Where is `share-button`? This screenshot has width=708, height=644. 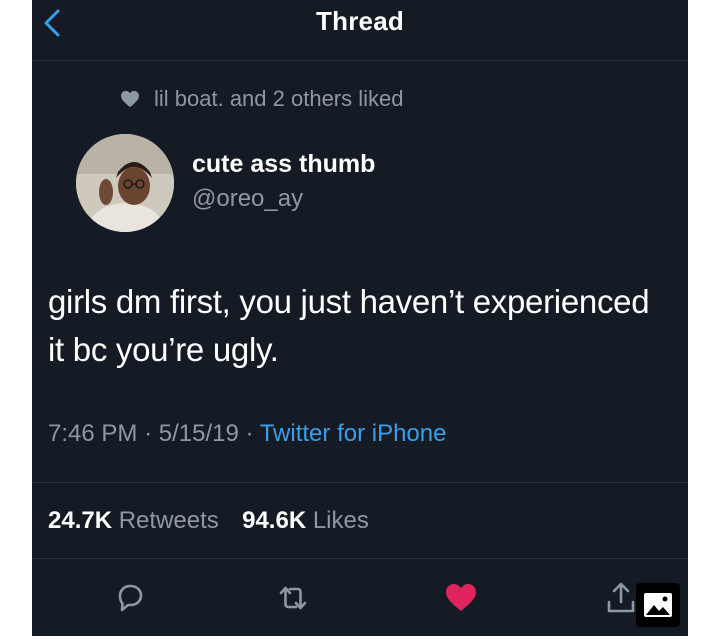
share-button is located at coordinates (621, 598).